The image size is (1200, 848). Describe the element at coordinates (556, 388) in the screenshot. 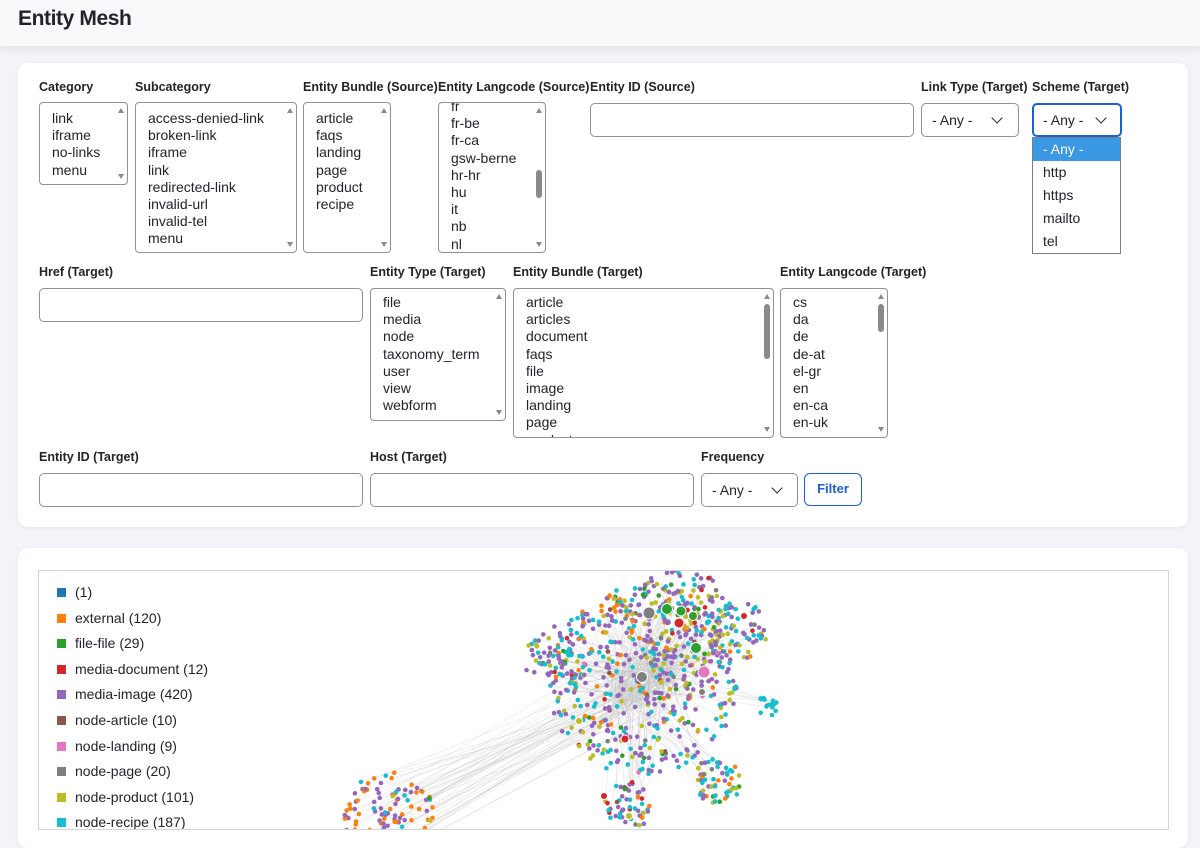

I see `entity-bundle-target-option: image` at that location.